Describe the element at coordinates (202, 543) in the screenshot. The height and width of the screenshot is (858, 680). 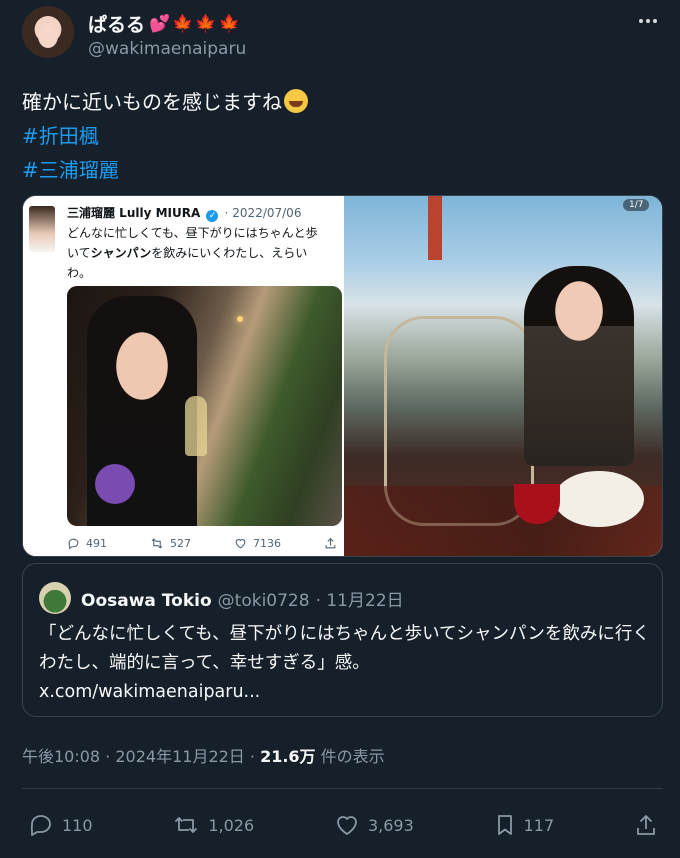
I see `embedded-action-bar: 491 527 7136` at that location.